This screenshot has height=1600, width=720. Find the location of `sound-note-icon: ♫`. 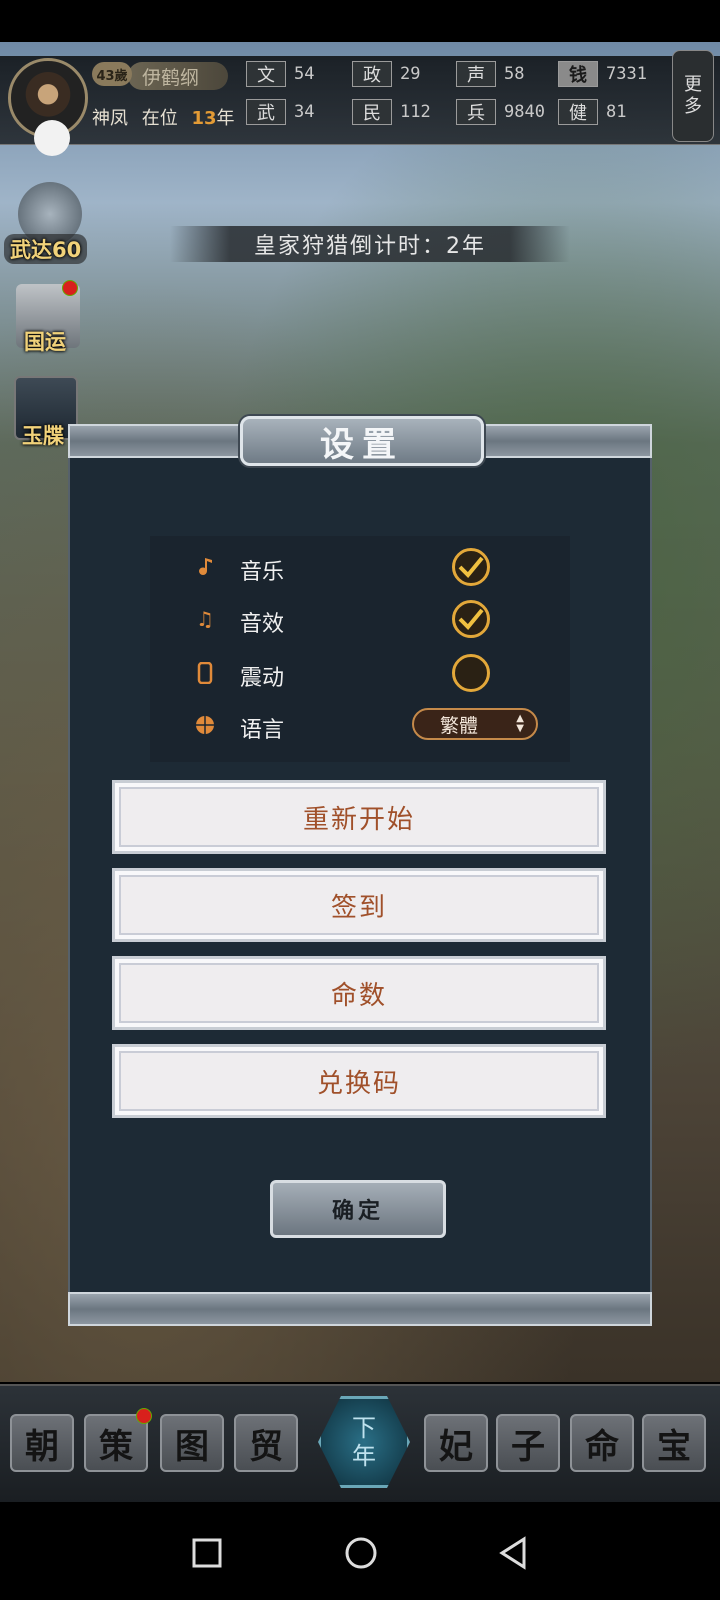

sound-note-icon: ♫ is located at coordinates (205, 619).